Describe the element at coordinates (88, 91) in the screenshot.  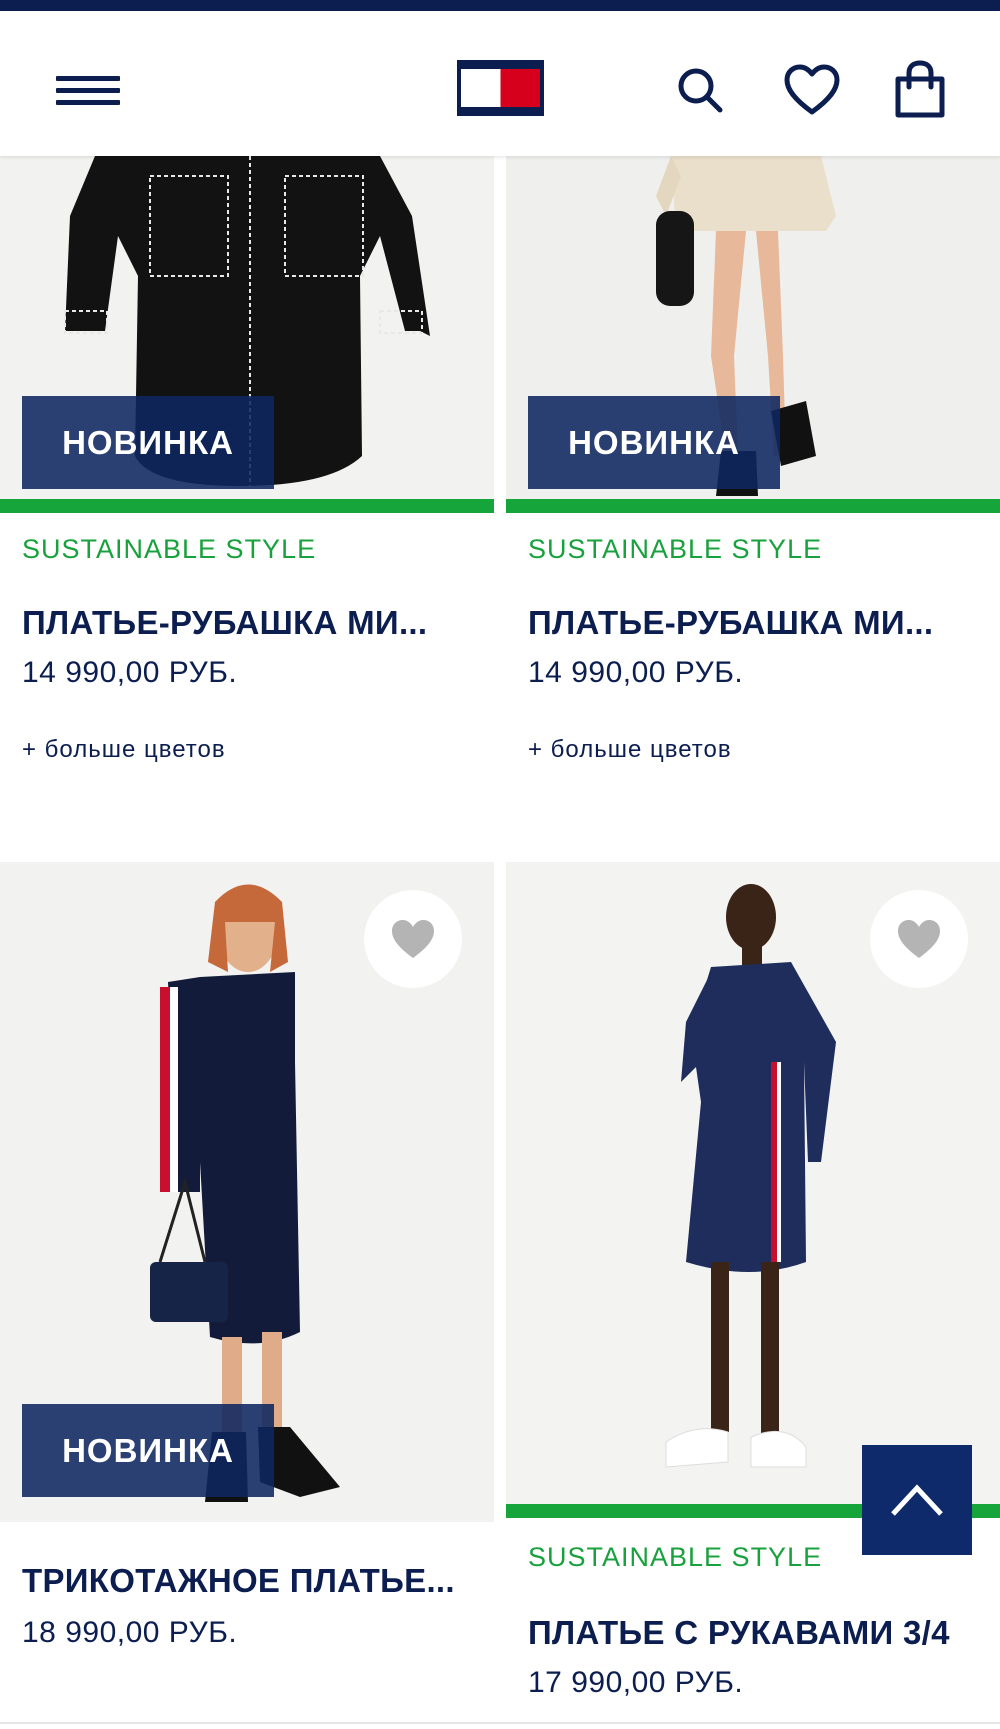
I see `hamburger-menu-icon` at that location.